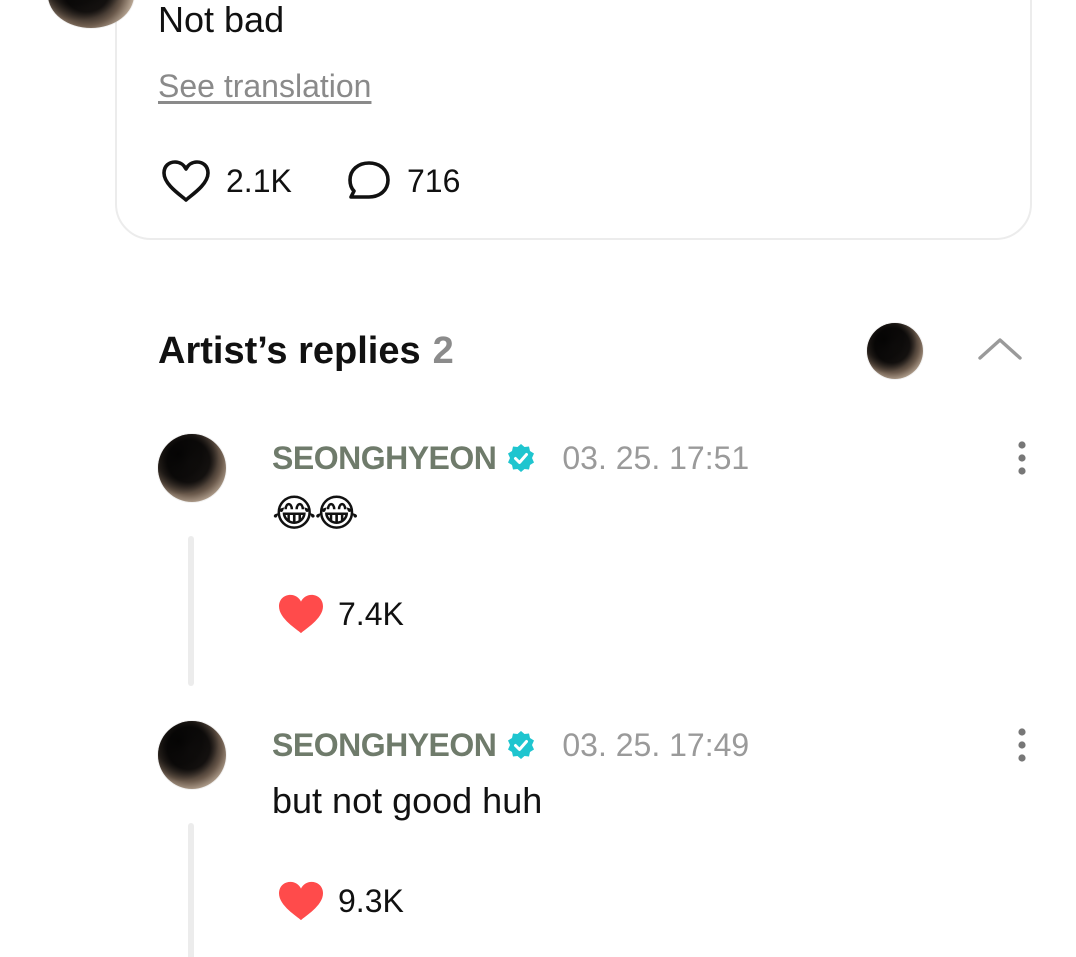  I want to click on reply-timestamp: 03. 25. 17:51, so click(656, 457).